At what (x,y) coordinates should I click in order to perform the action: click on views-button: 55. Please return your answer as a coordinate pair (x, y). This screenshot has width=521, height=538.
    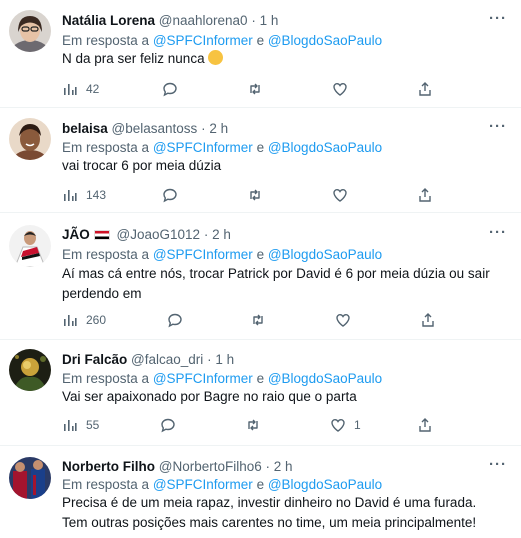
    Looking at the image, I should click on (80, 425).